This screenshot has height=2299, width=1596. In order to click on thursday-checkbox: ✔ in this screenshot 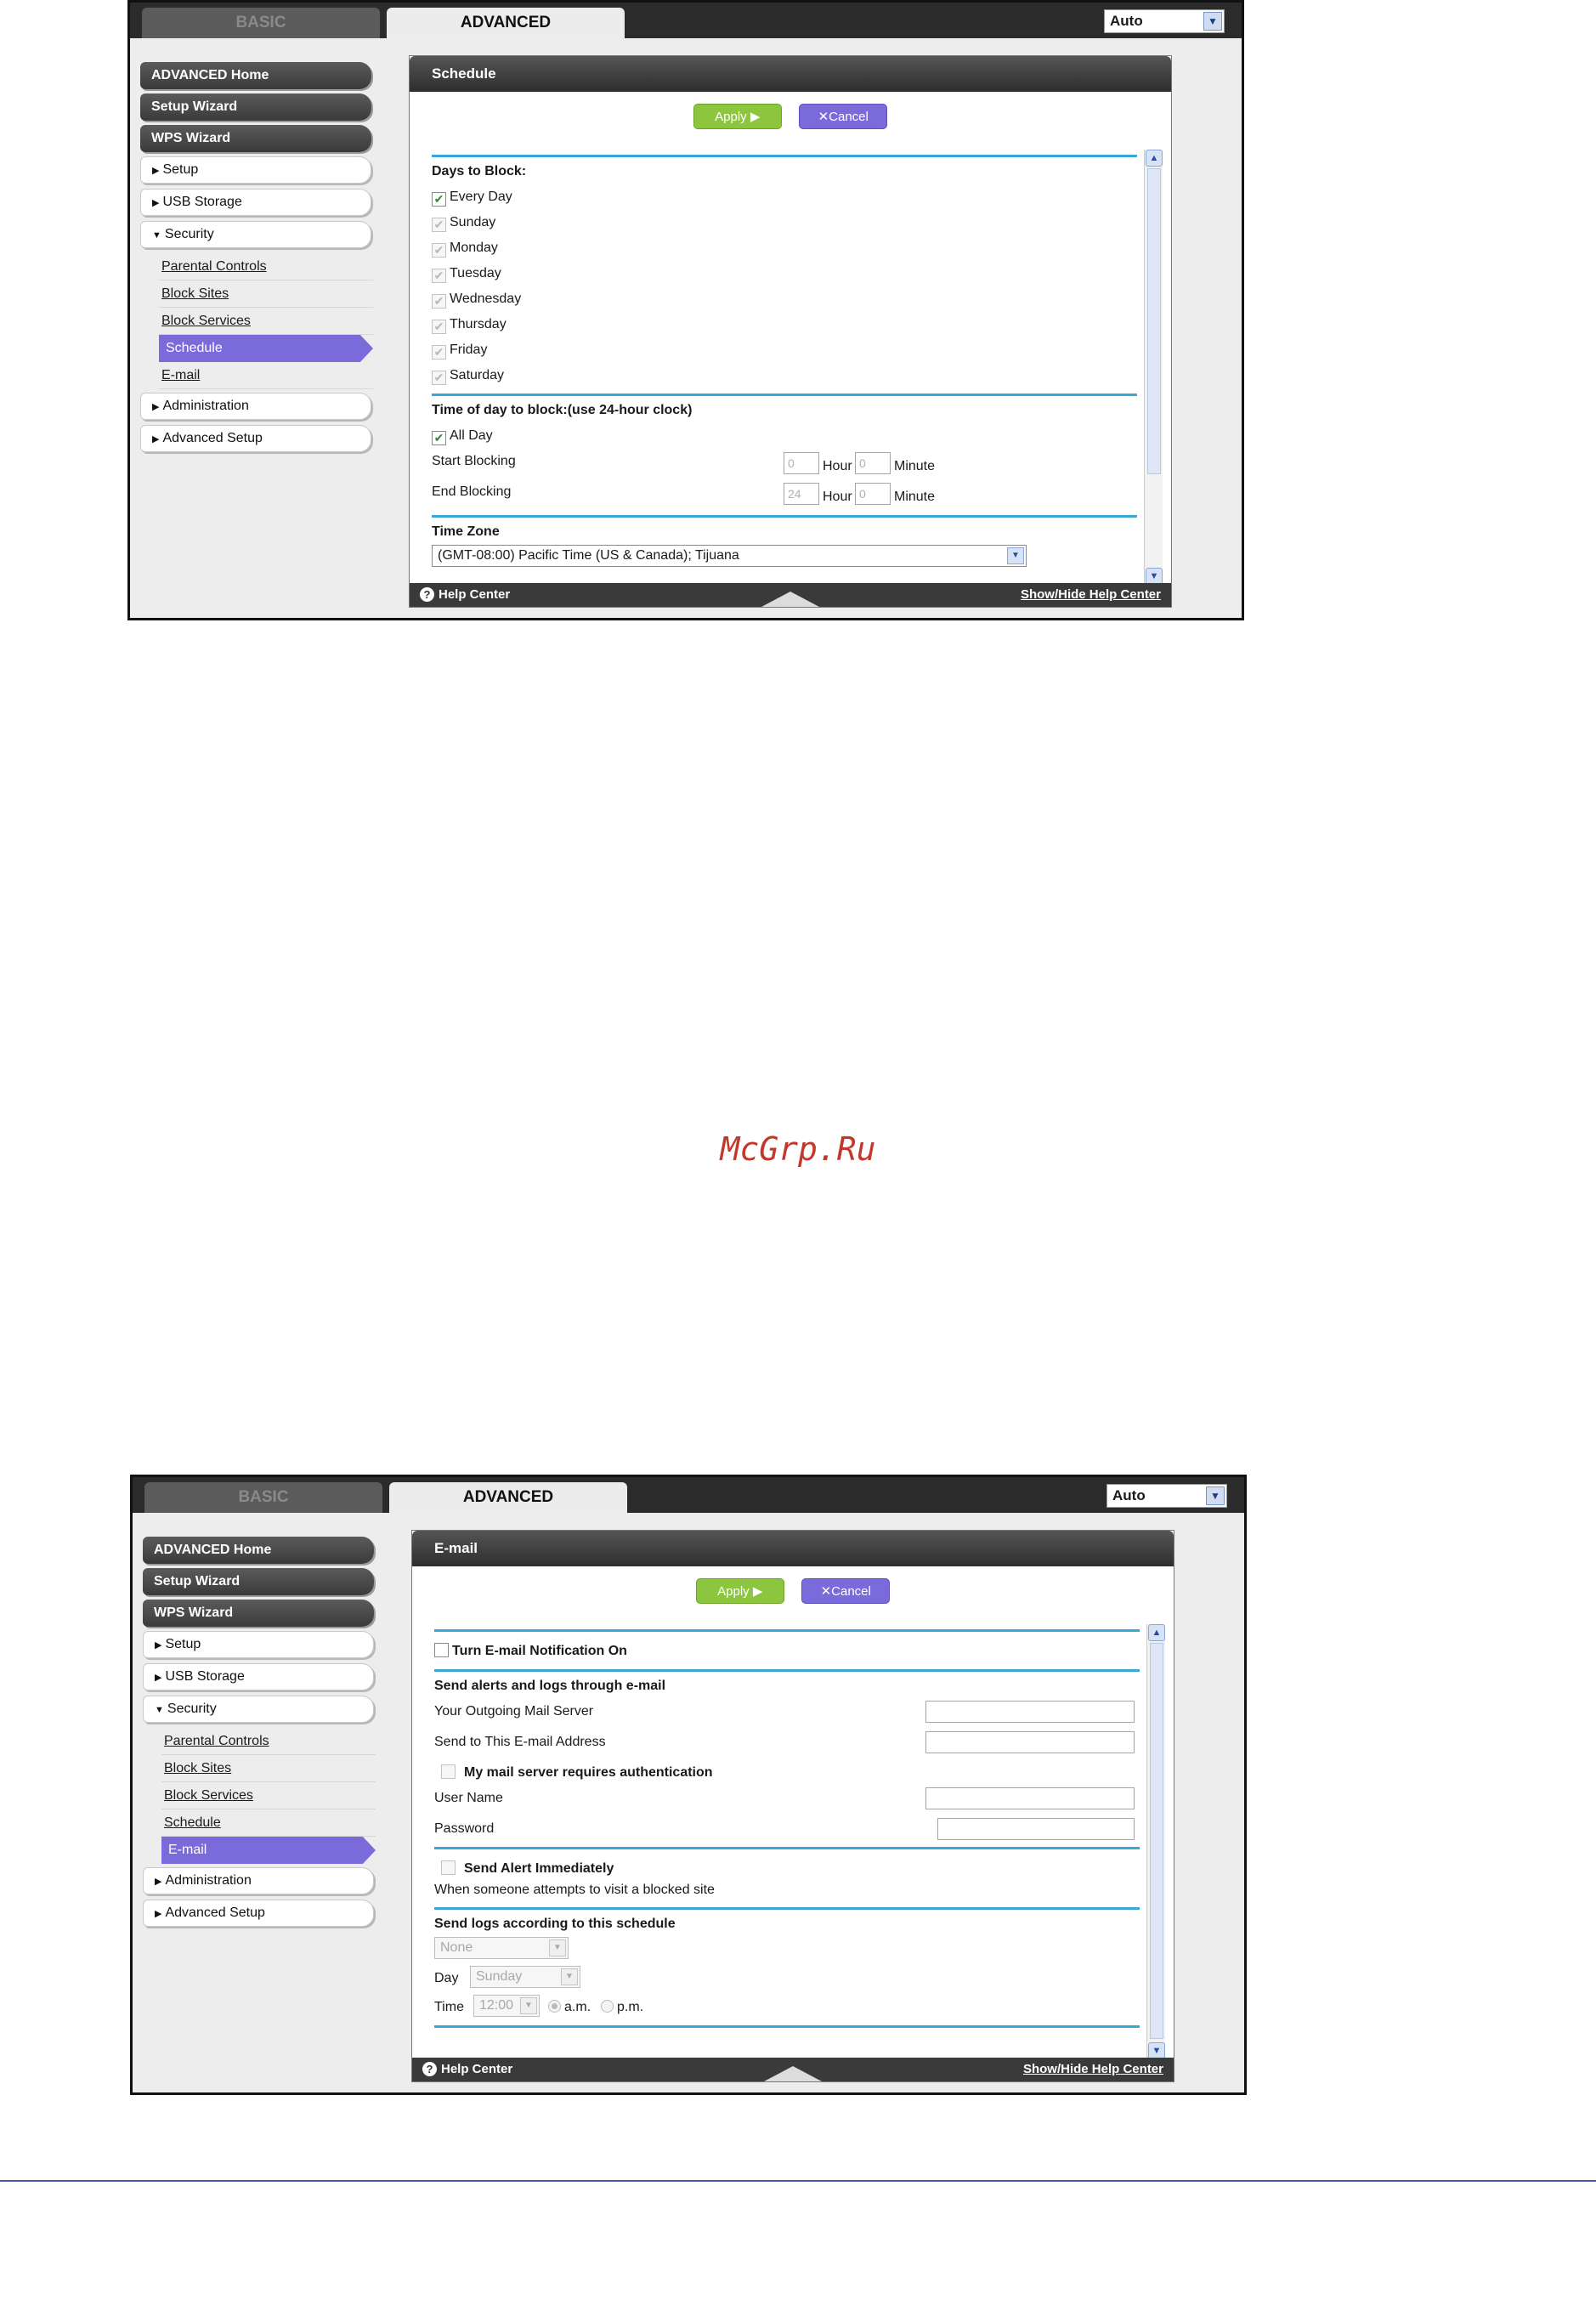, I will do `click(439, 327)`.